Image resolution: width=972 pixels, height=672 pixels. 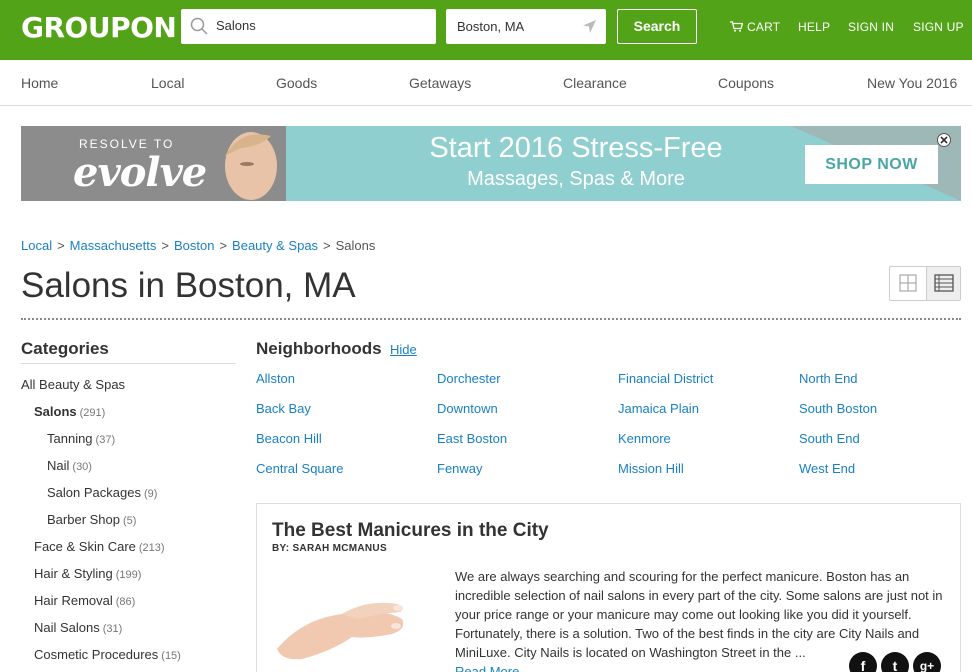 What do you see at coordinates (99, 27) in the screenshot?
I see `groupon-logo: GROUPON` at bounding box center [99, 27].